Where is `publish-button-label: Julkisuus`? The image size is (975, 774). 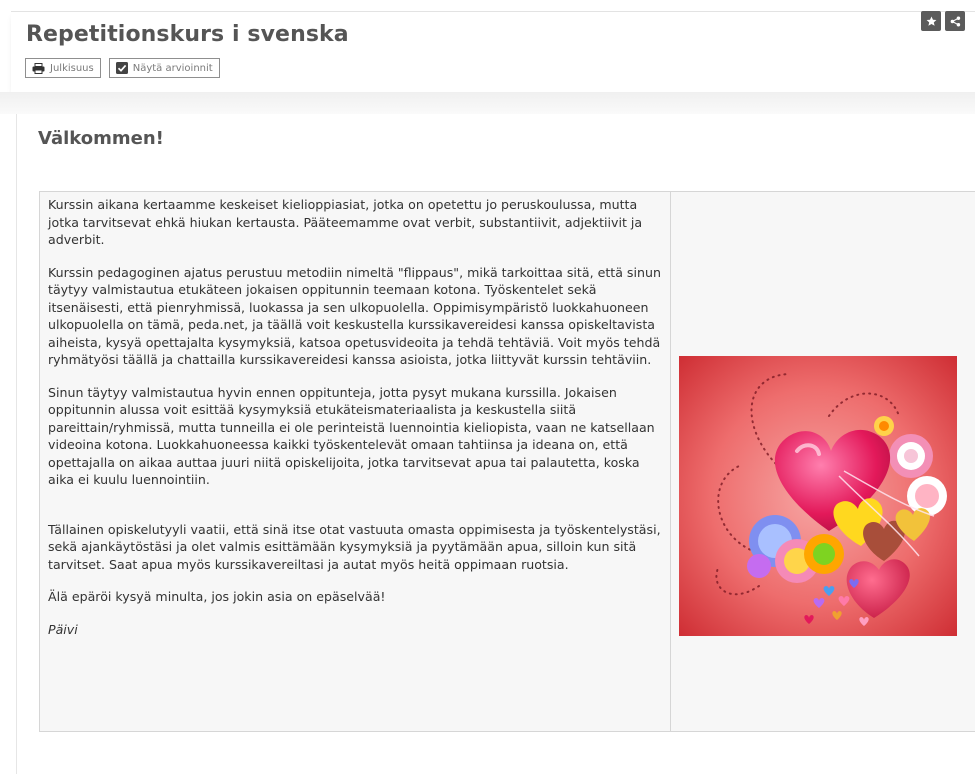
publish-button-label: Julkisuus is located at coordinates (72, 68).